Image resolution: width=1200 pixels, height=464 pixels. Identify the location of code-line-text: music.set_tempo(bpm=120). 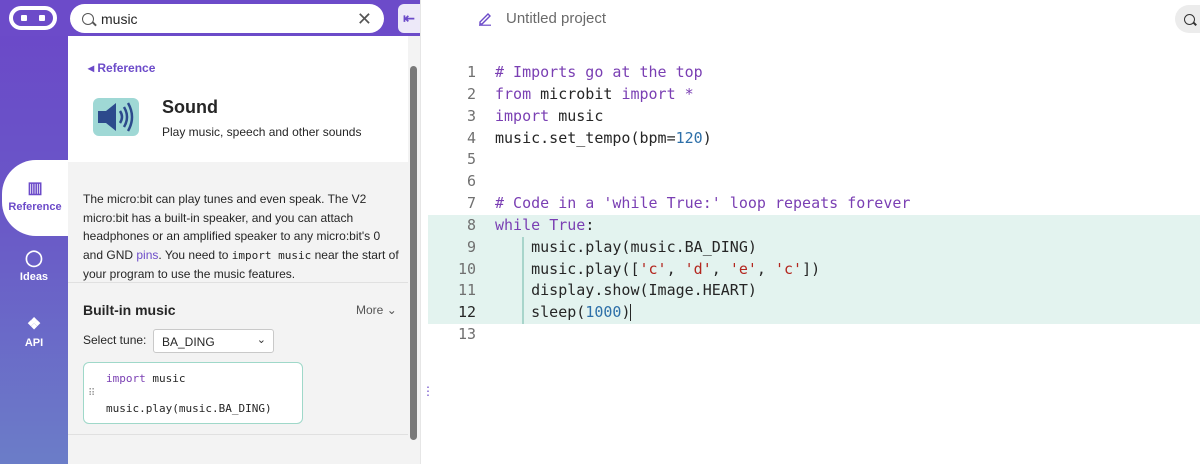
(603, 137).